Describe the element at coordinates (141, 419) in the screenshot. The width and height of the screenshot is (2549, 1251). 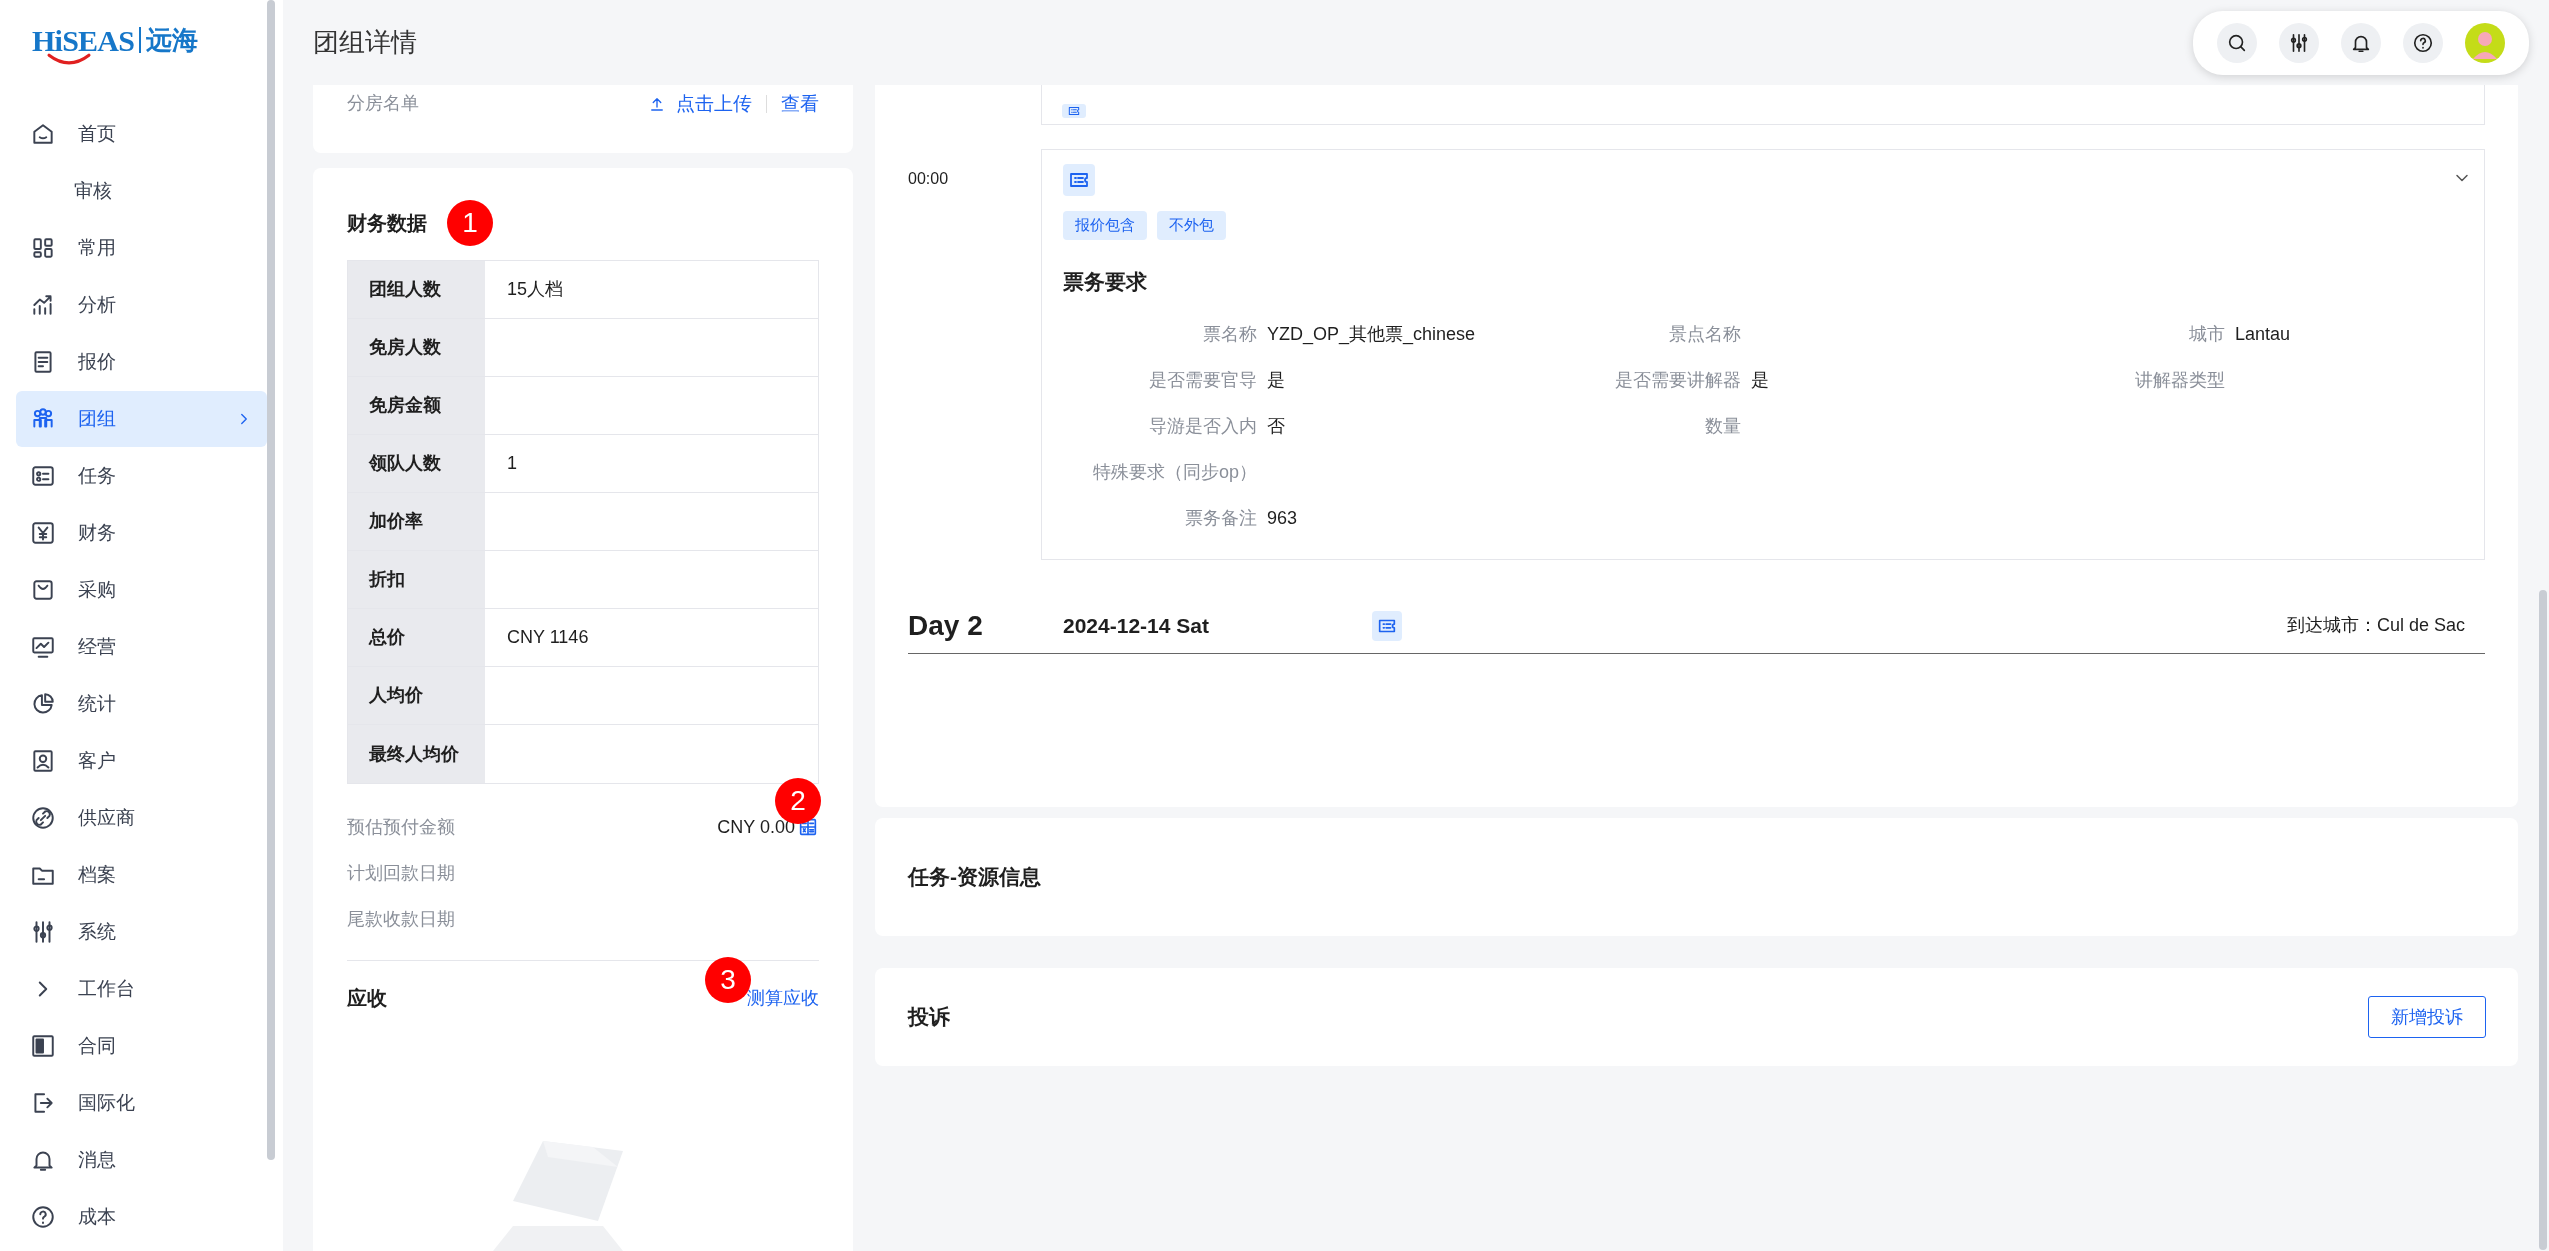
I see `sidebar-item: 团组` at that location.